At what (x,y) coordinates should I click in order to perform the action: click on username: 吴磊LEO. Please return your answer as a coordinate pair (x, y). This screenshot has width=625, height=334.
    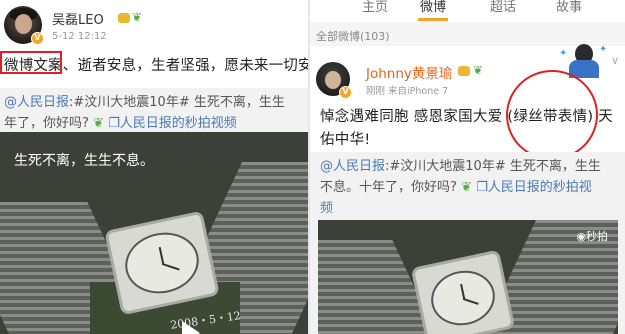
    Looking at the image, I should click on (78, 18).